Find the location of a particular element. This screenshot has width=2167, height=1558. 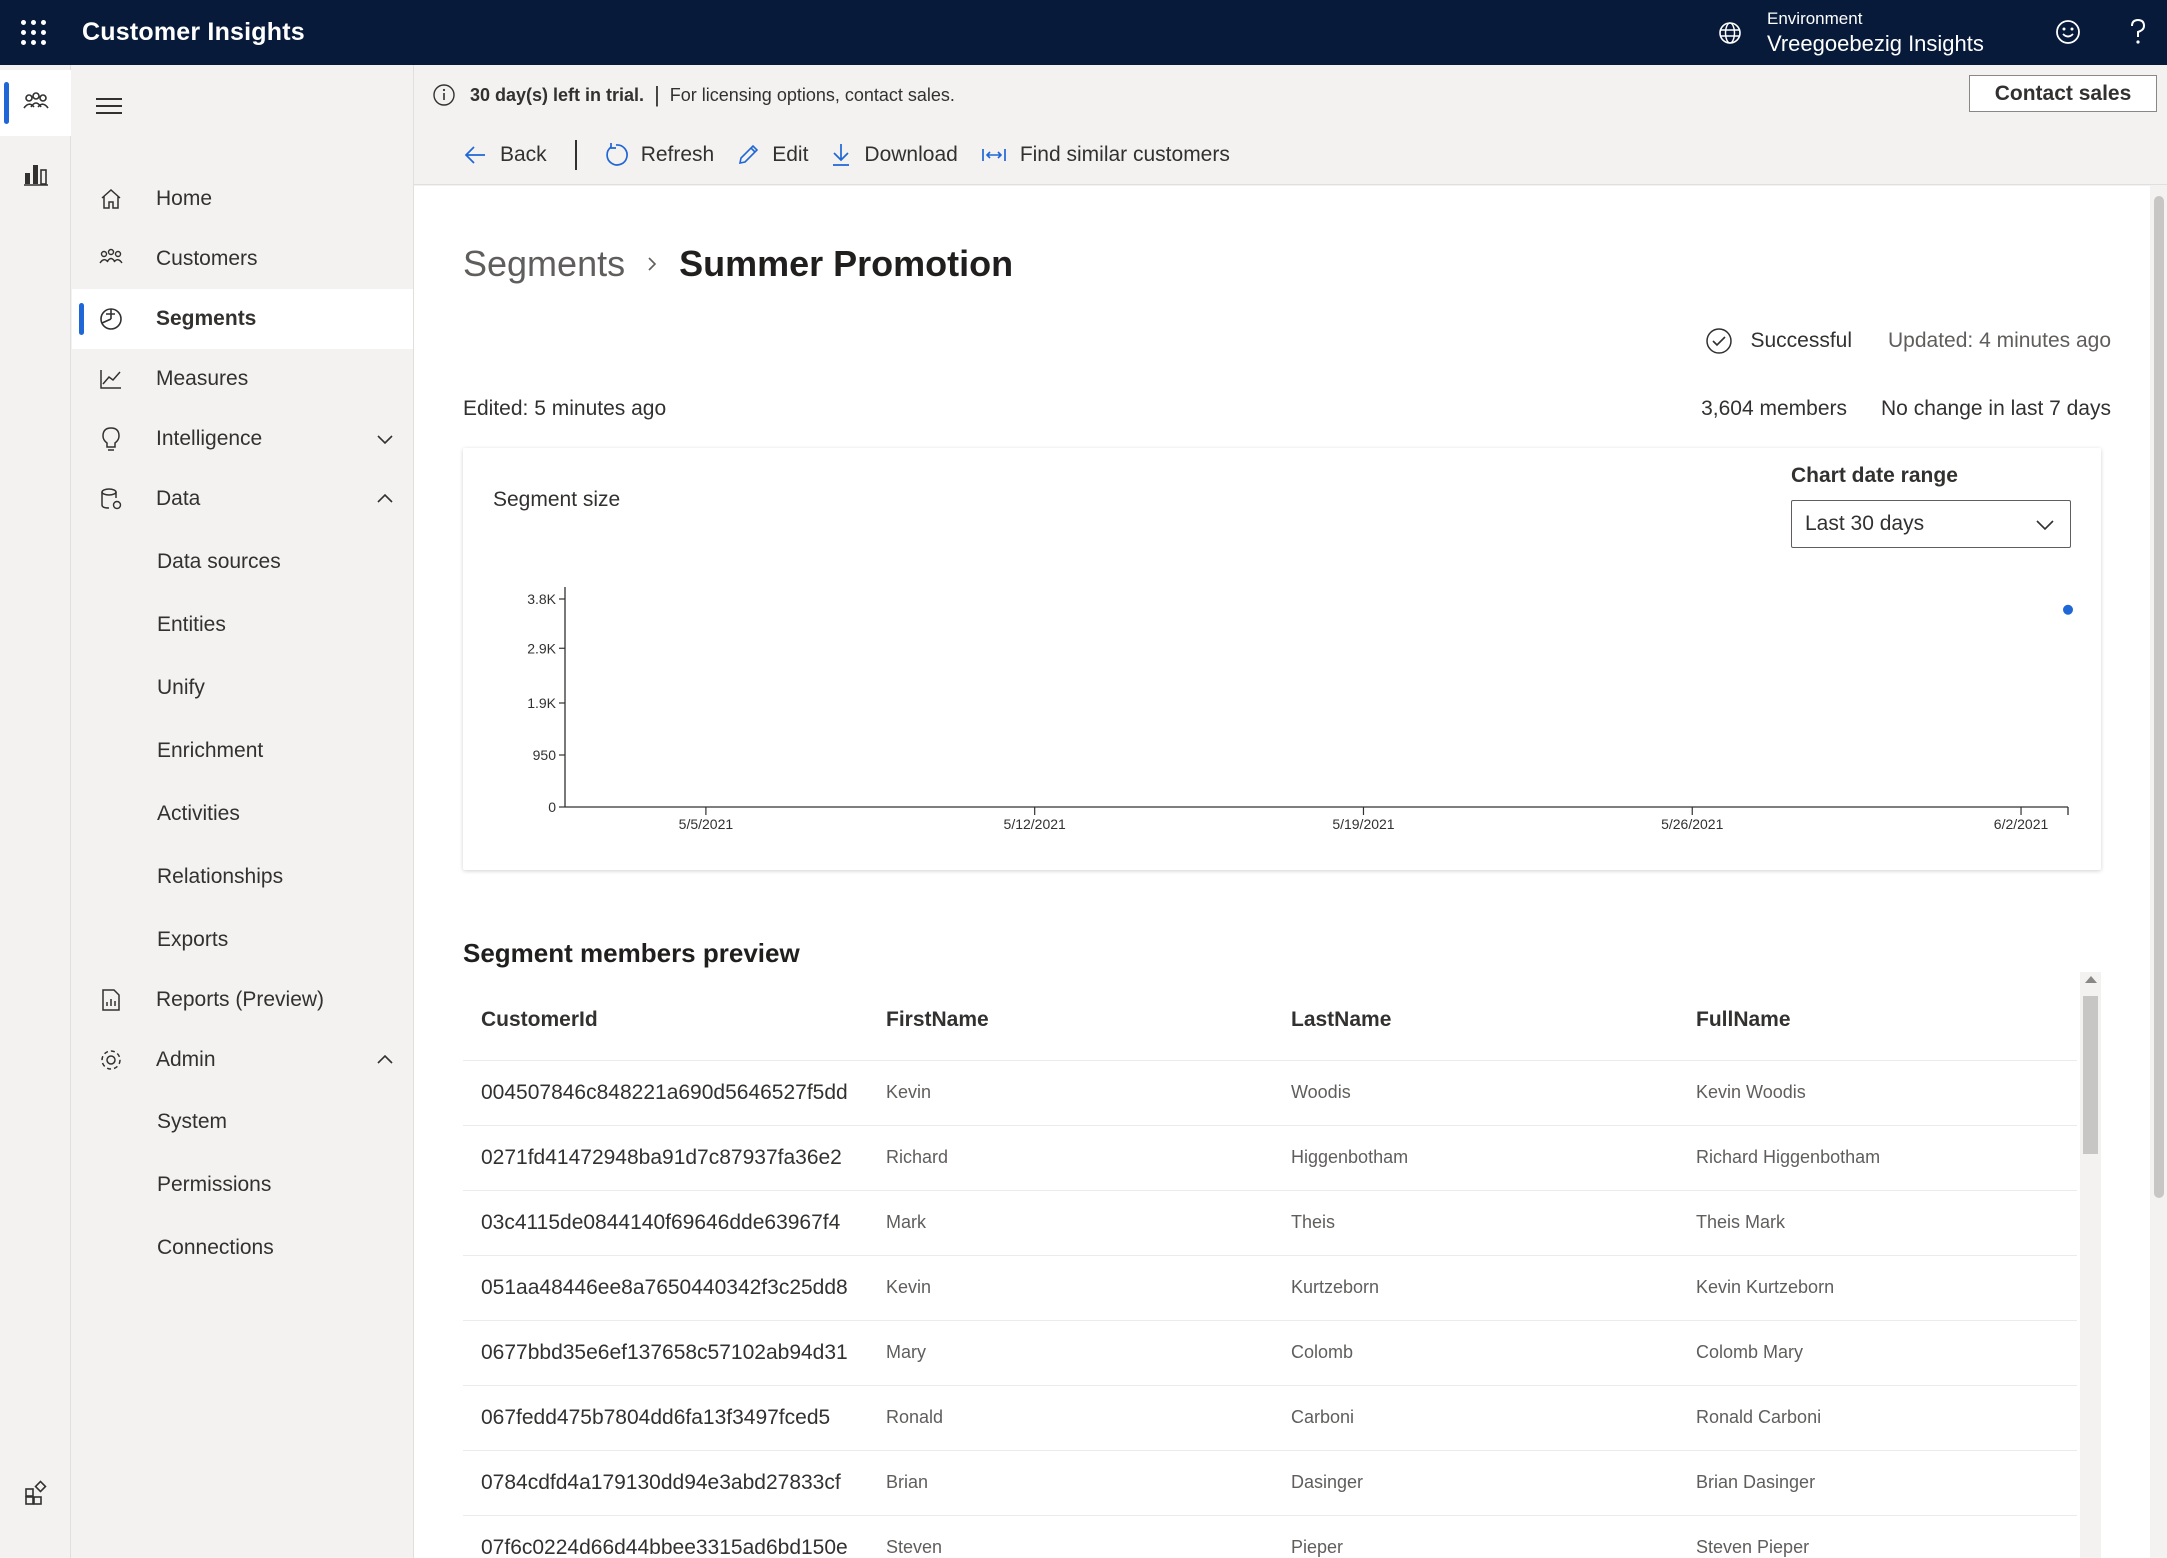

x-tick-label: 6/2/2021 is located at coordinates (2021, 824).